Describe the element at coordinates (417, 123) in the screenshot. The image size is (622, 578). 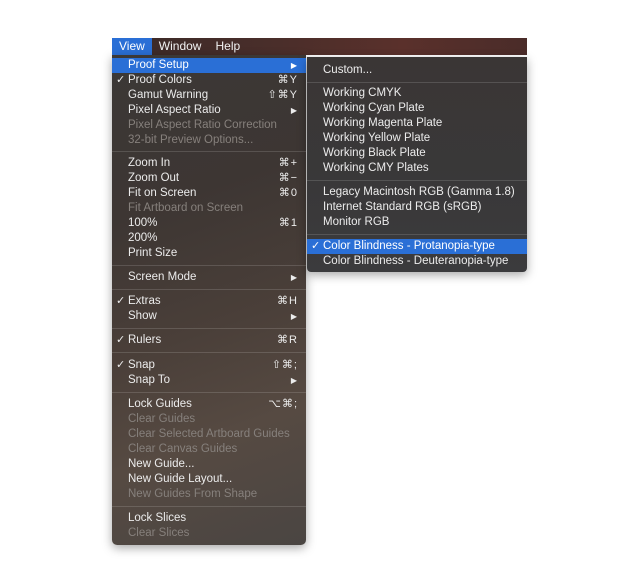
I see `submenu-item-working-magenta-plate: Working Magenta Plate` at that location.